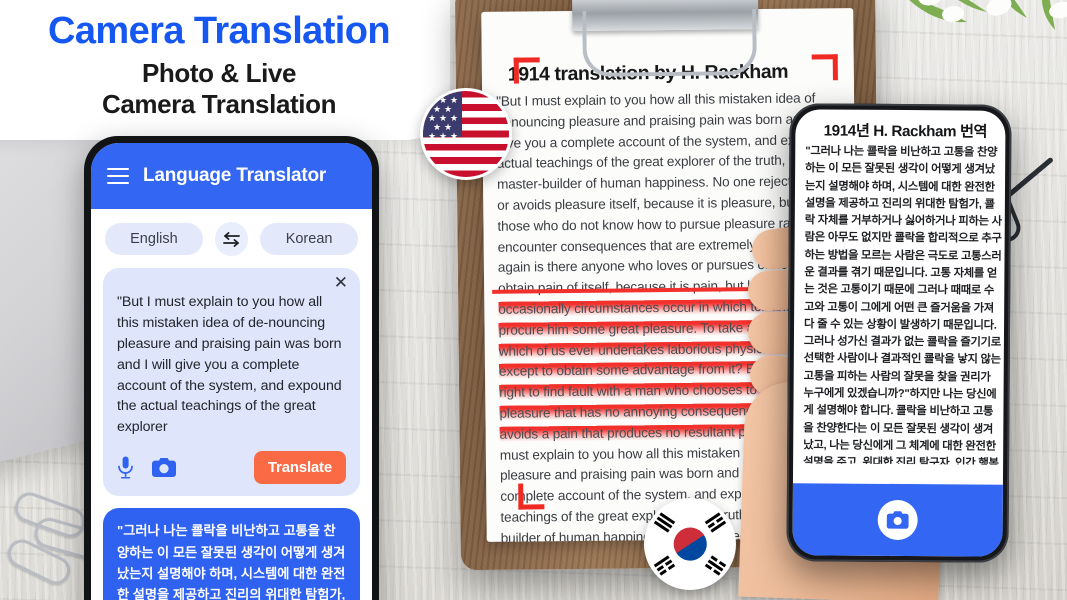 This screenshot has height=600, width=1067. Describe the element at coordinates (526, 70) in the screenshot. I see `scan-corner-top-left-icon` at that location.